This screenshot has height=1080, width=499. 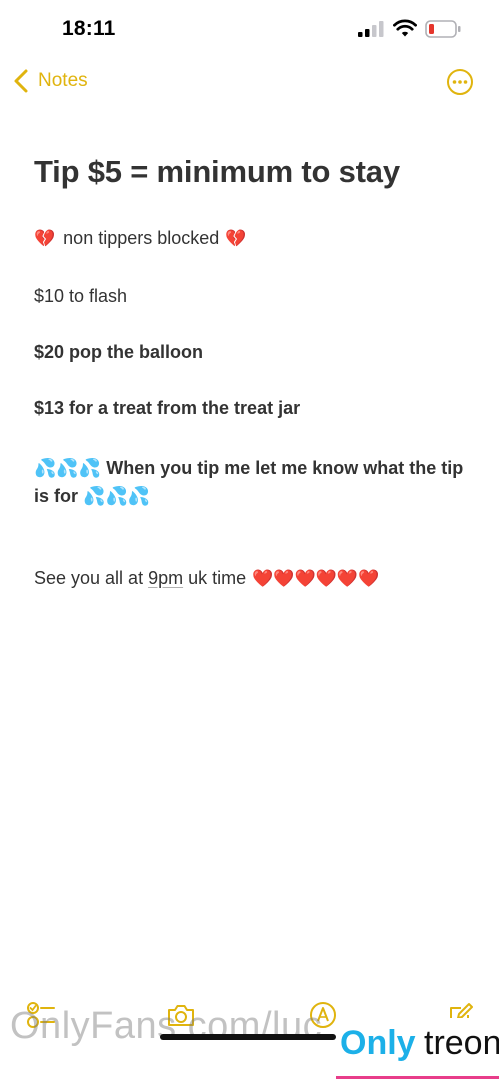 What do you see at coordinates (89, 28) in the screenshot?
I see `status-time: 18:11` at bounding box center [89, 28].